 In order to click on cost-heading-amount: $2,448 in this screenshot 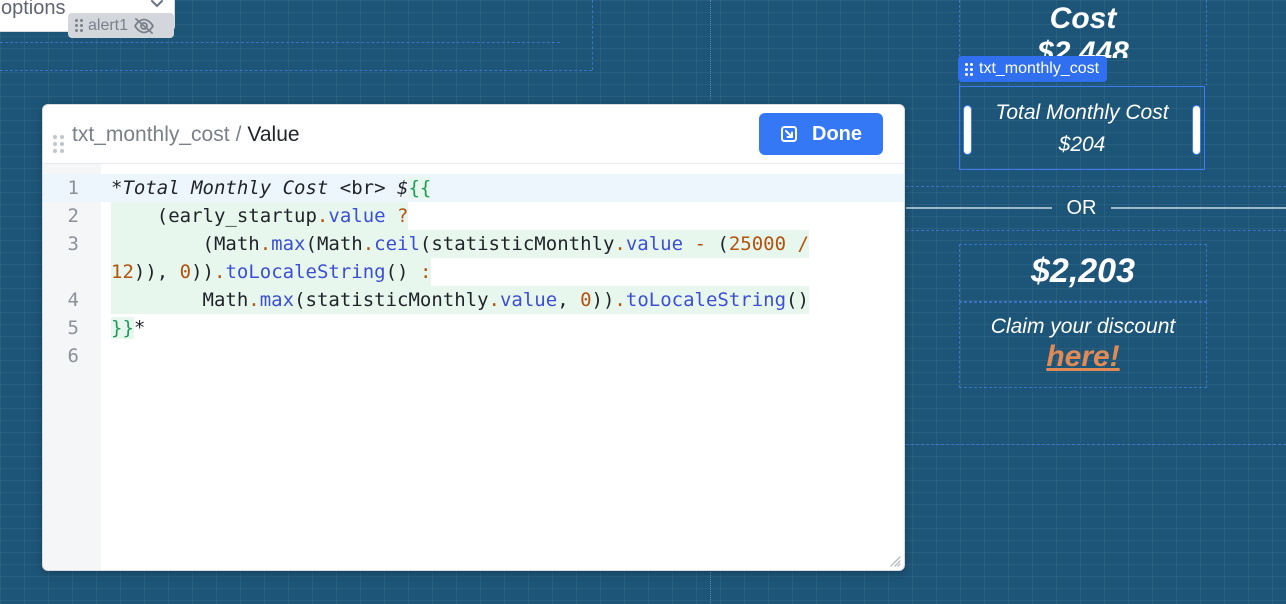, I will do `click(1083, 47)`.